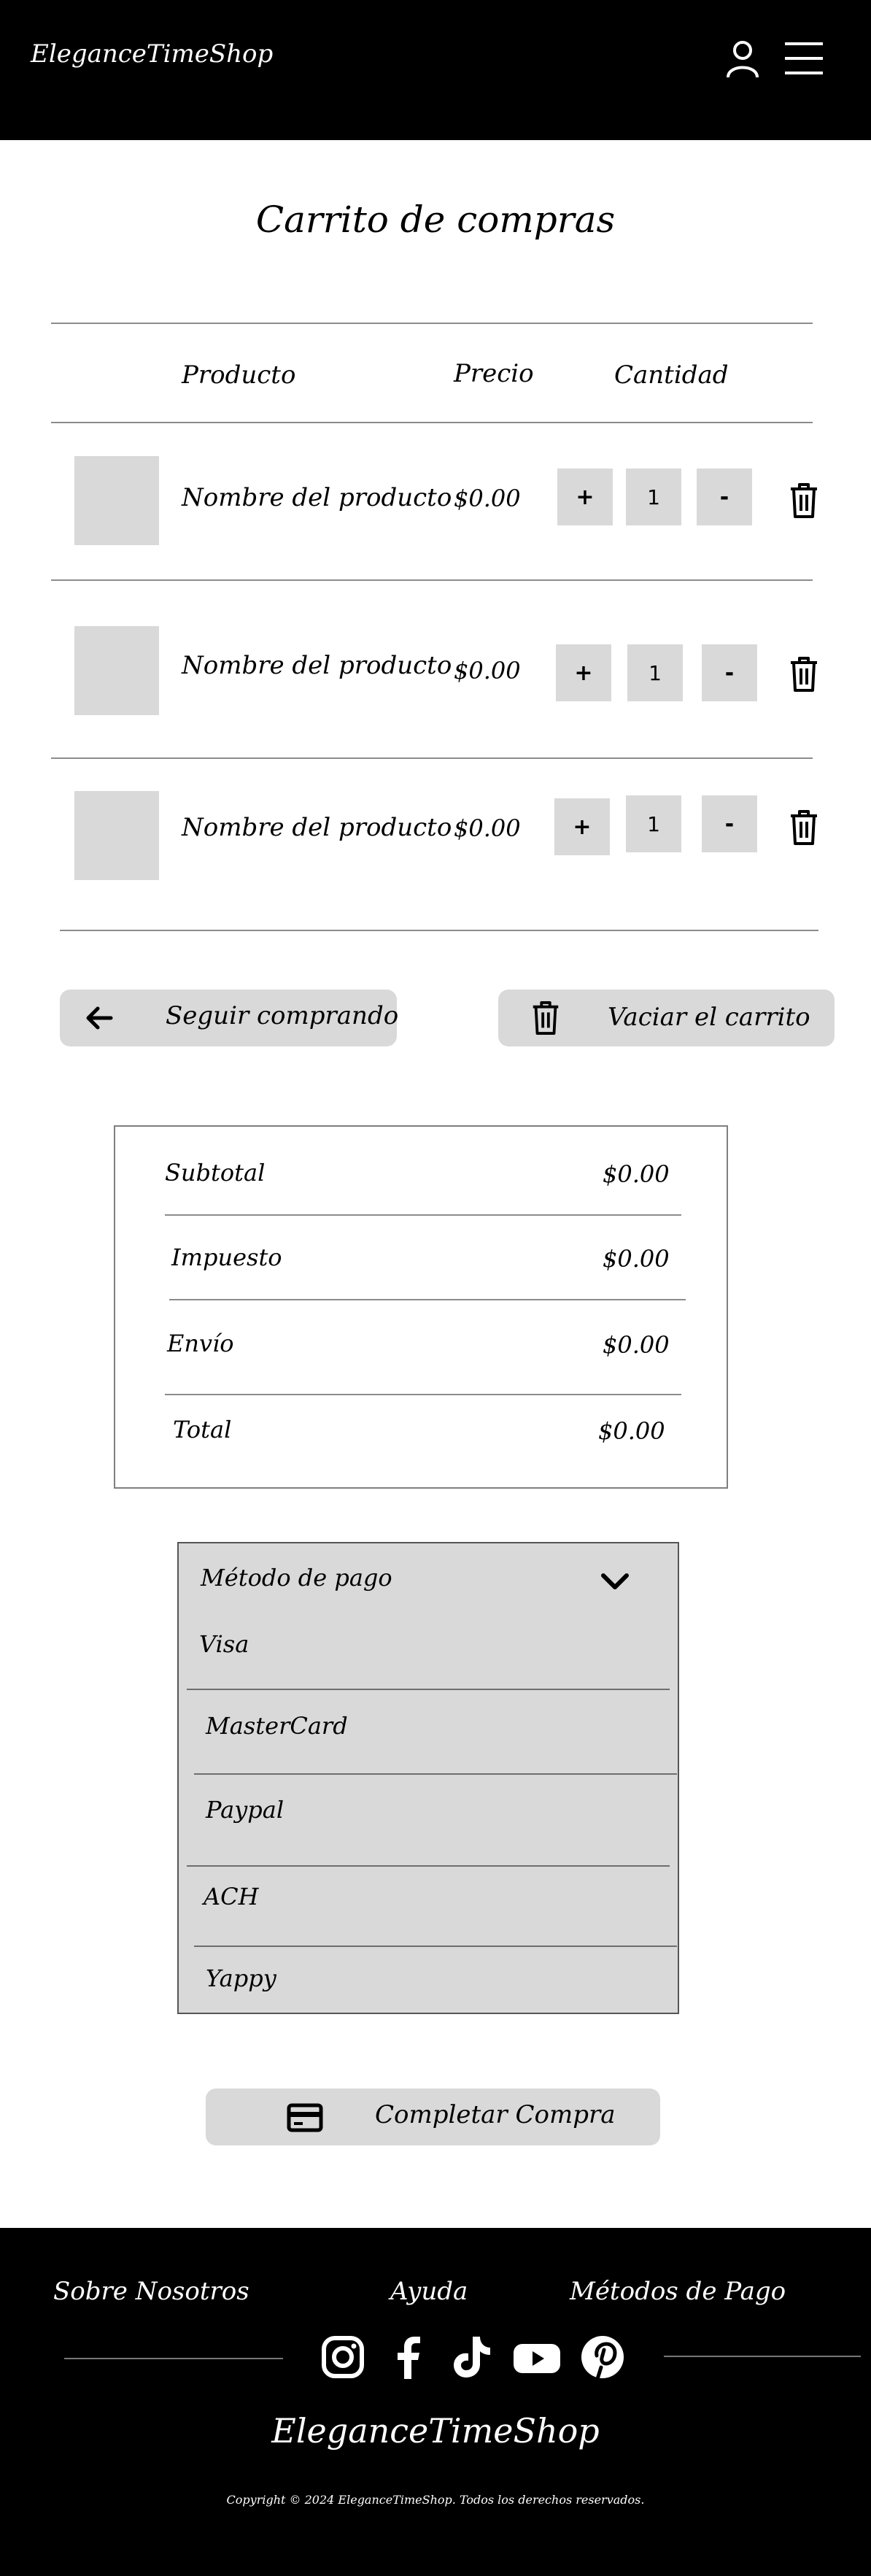 Image resolution: width=871 pixels, height=2576 pixels. Describe the element at coordinates (494, 373) in the screenshot. I see `column-header-price: Precio` at that location.